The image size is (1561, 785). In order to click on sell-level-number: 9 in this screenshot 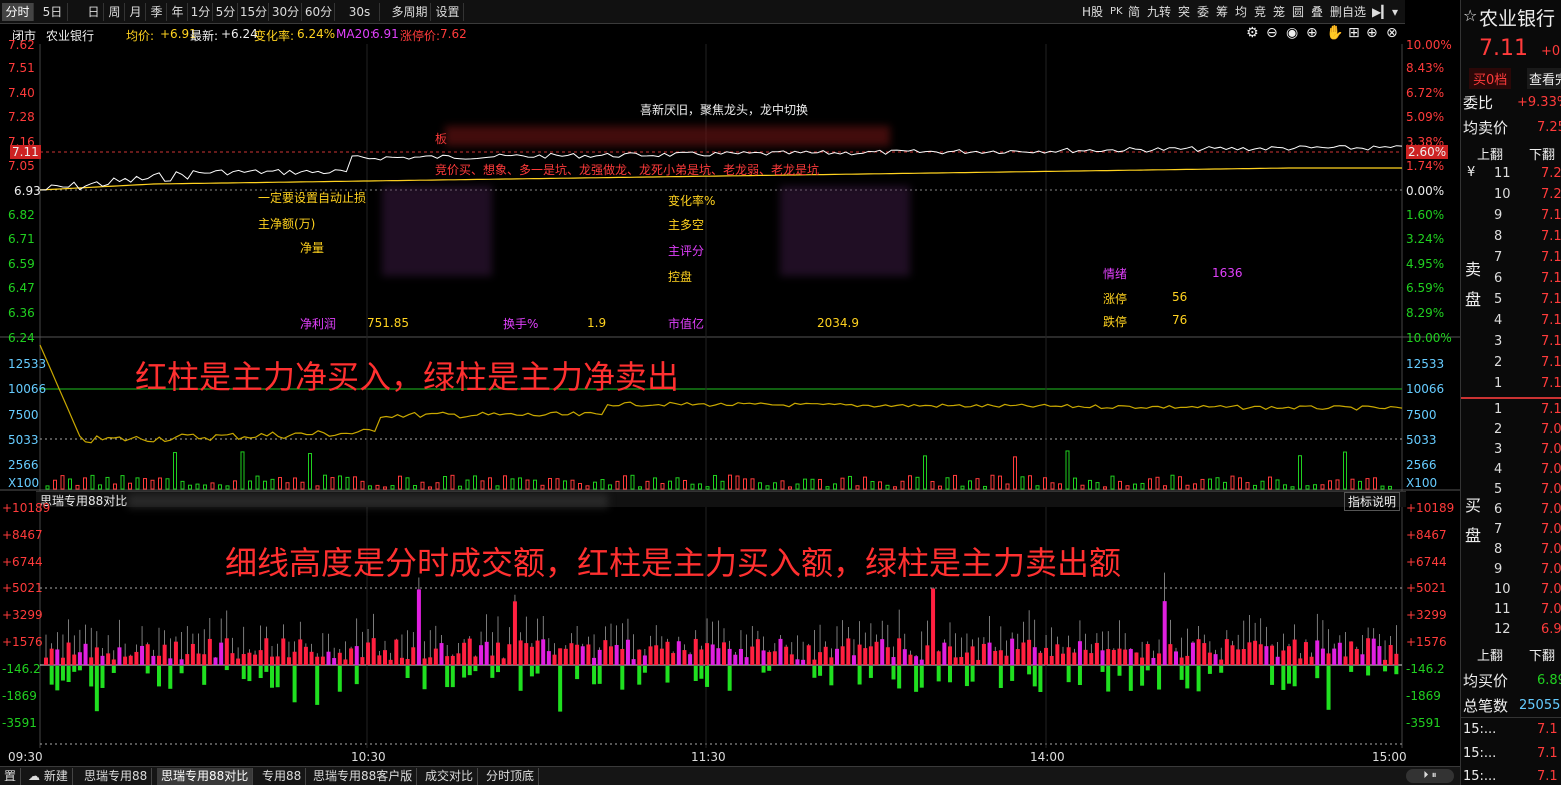, I will do `click(1498, 215)`.